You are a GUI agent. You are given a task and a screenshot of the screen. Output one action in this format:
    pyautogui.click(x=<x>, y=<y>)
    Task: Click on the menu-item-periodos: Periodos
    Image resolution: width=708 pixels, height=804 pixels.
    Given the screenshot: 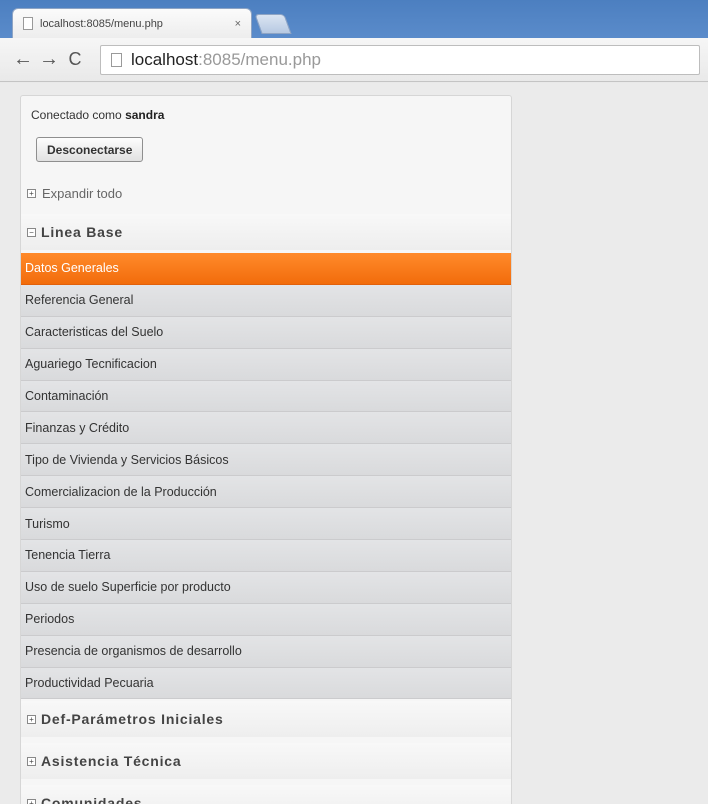 What is the action you would take?
    pyautogui.click(x=266, y=619)
    